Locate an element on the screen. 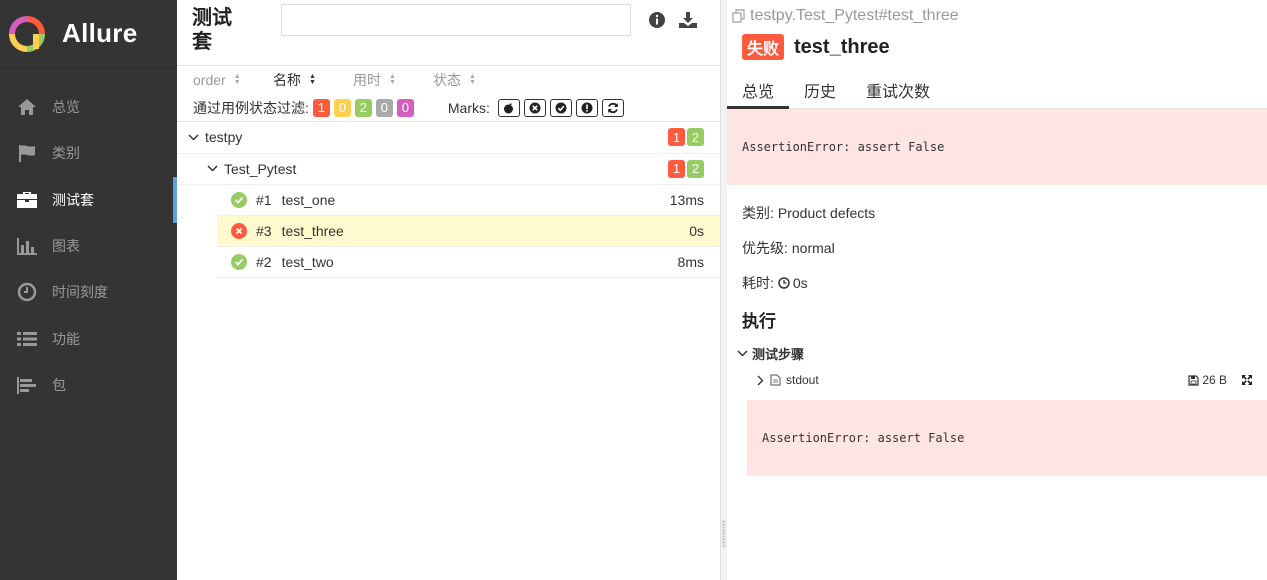 The height and width of the screenshot is (580, 1267). app-name: Allure is located at coordinates (100, 33).